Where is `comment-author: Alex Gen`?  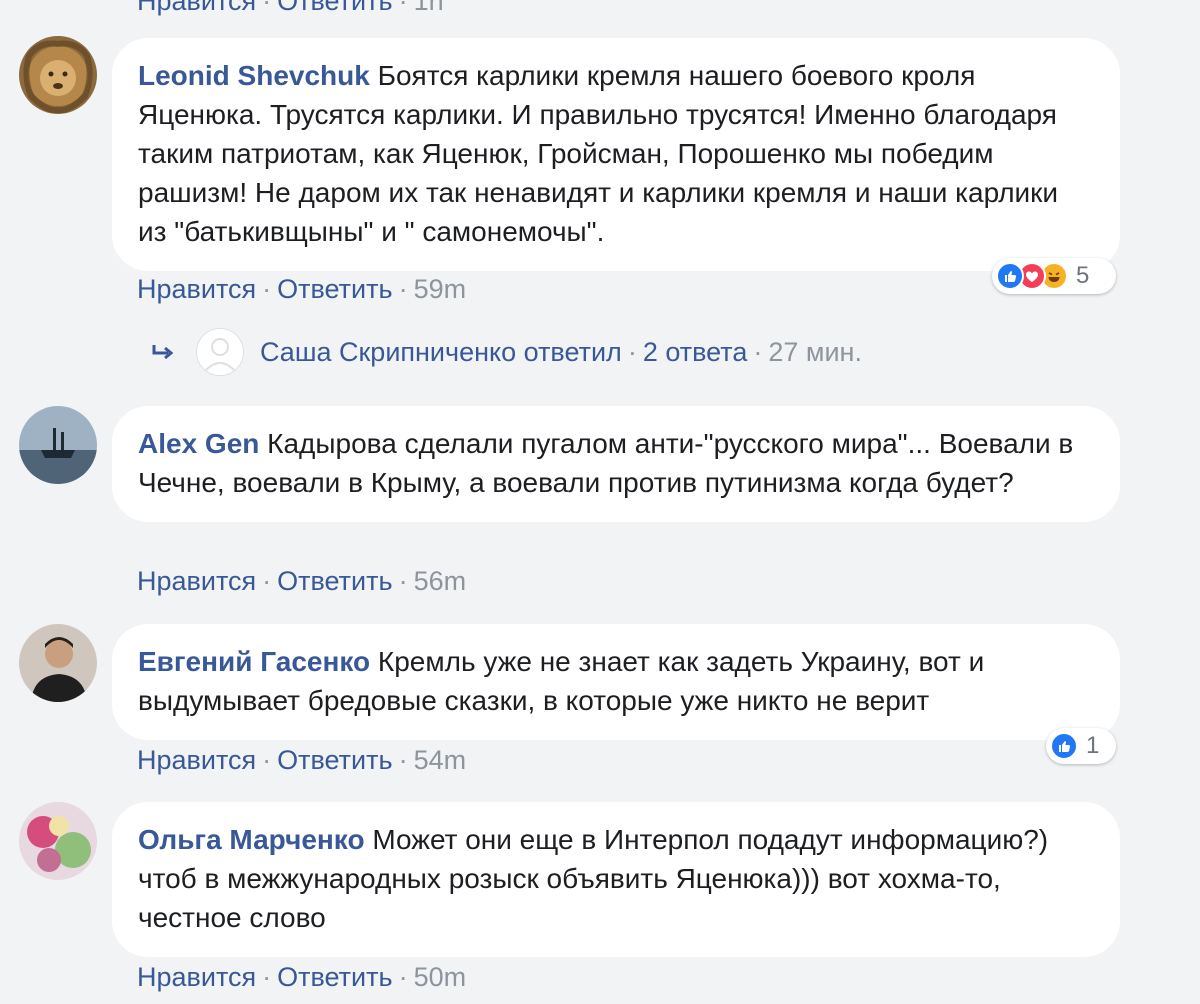 comment-author: Alex Gen is located at coordinates (198, 443).